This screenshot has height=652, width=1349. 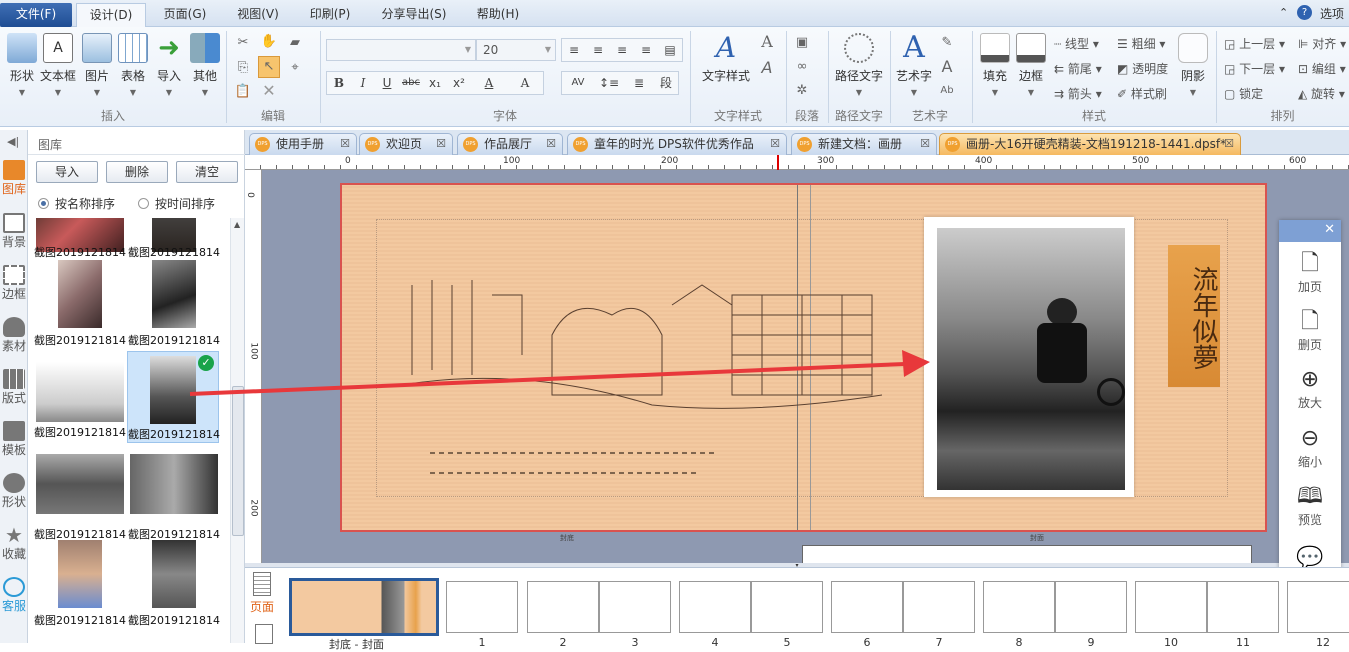 I want to click on align-left-button: ≡, so click(x=574, y=50).